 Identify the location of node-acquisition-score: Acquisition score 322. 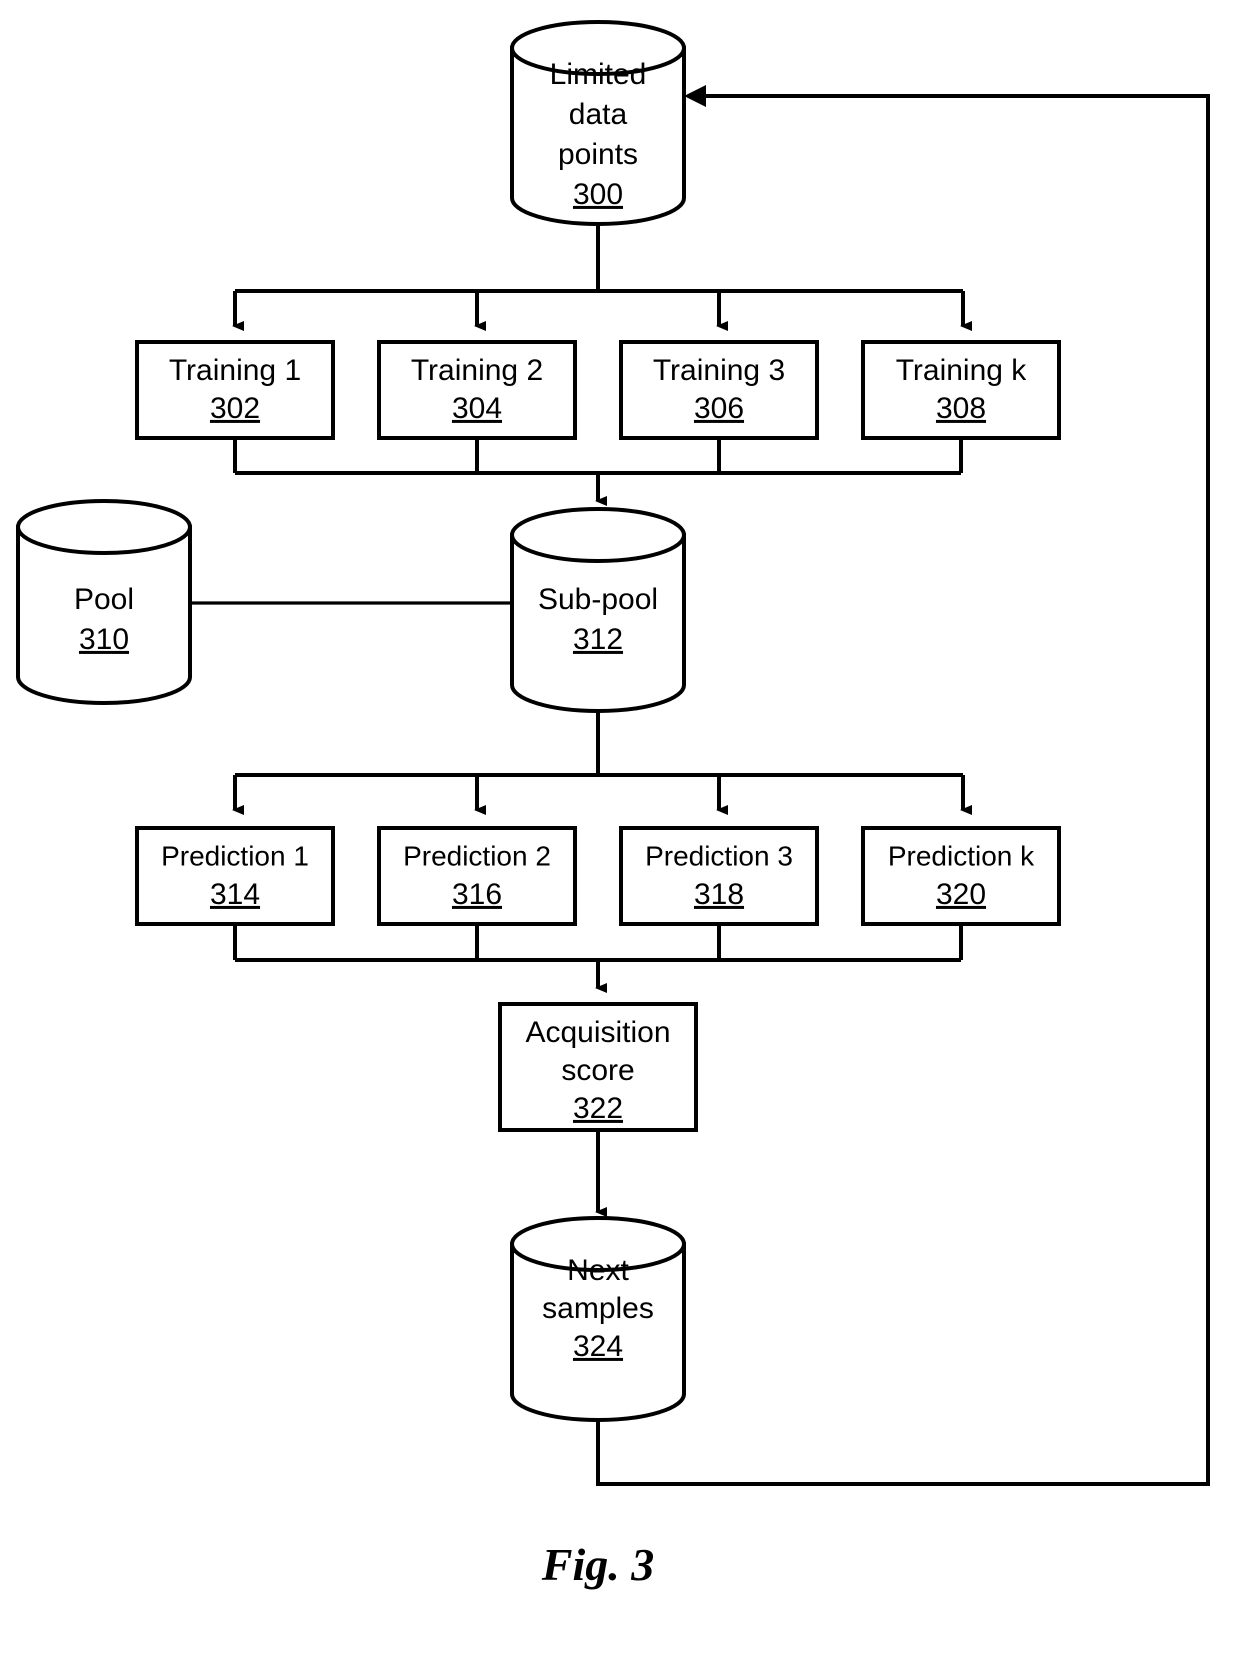
(598, 1067).